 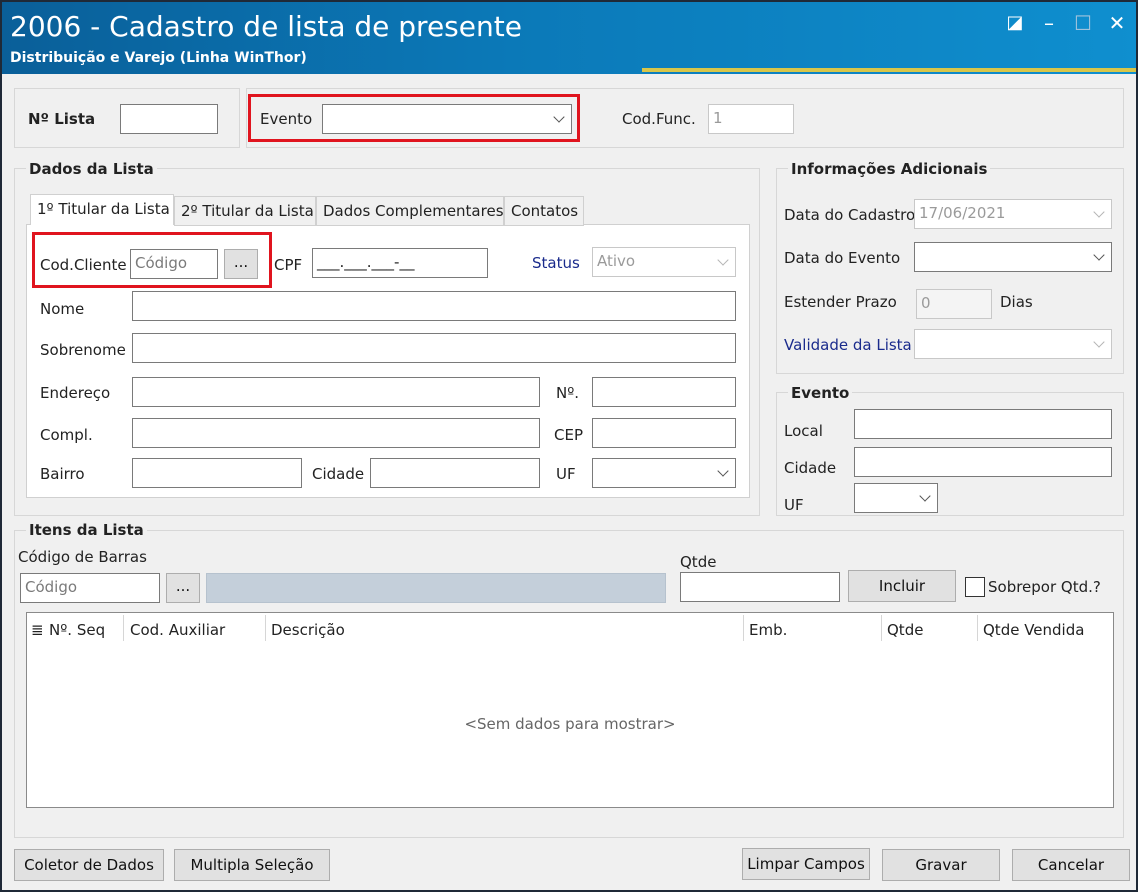 What do you see at coordinates (217, 473) in the screenshot?
I see `bairro-input` at bounding box center [217, 473].